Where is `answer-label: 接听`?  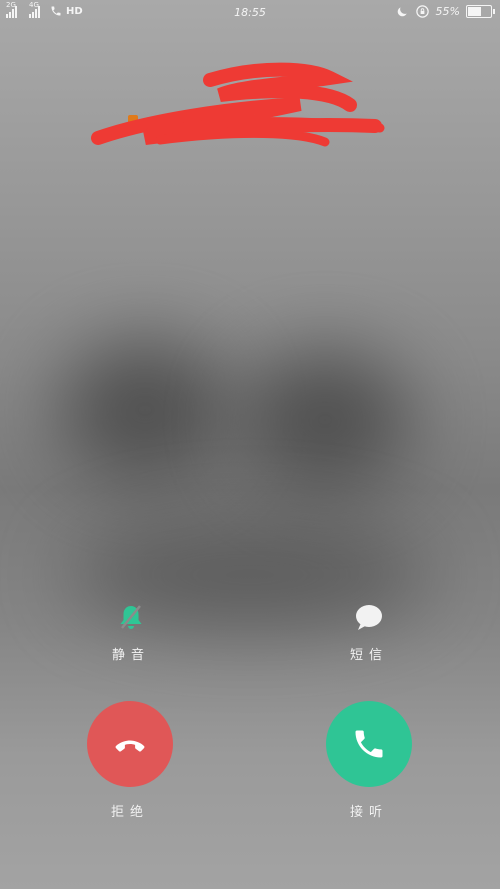 answer-label: 接听 is located at coordinates (368, 812).